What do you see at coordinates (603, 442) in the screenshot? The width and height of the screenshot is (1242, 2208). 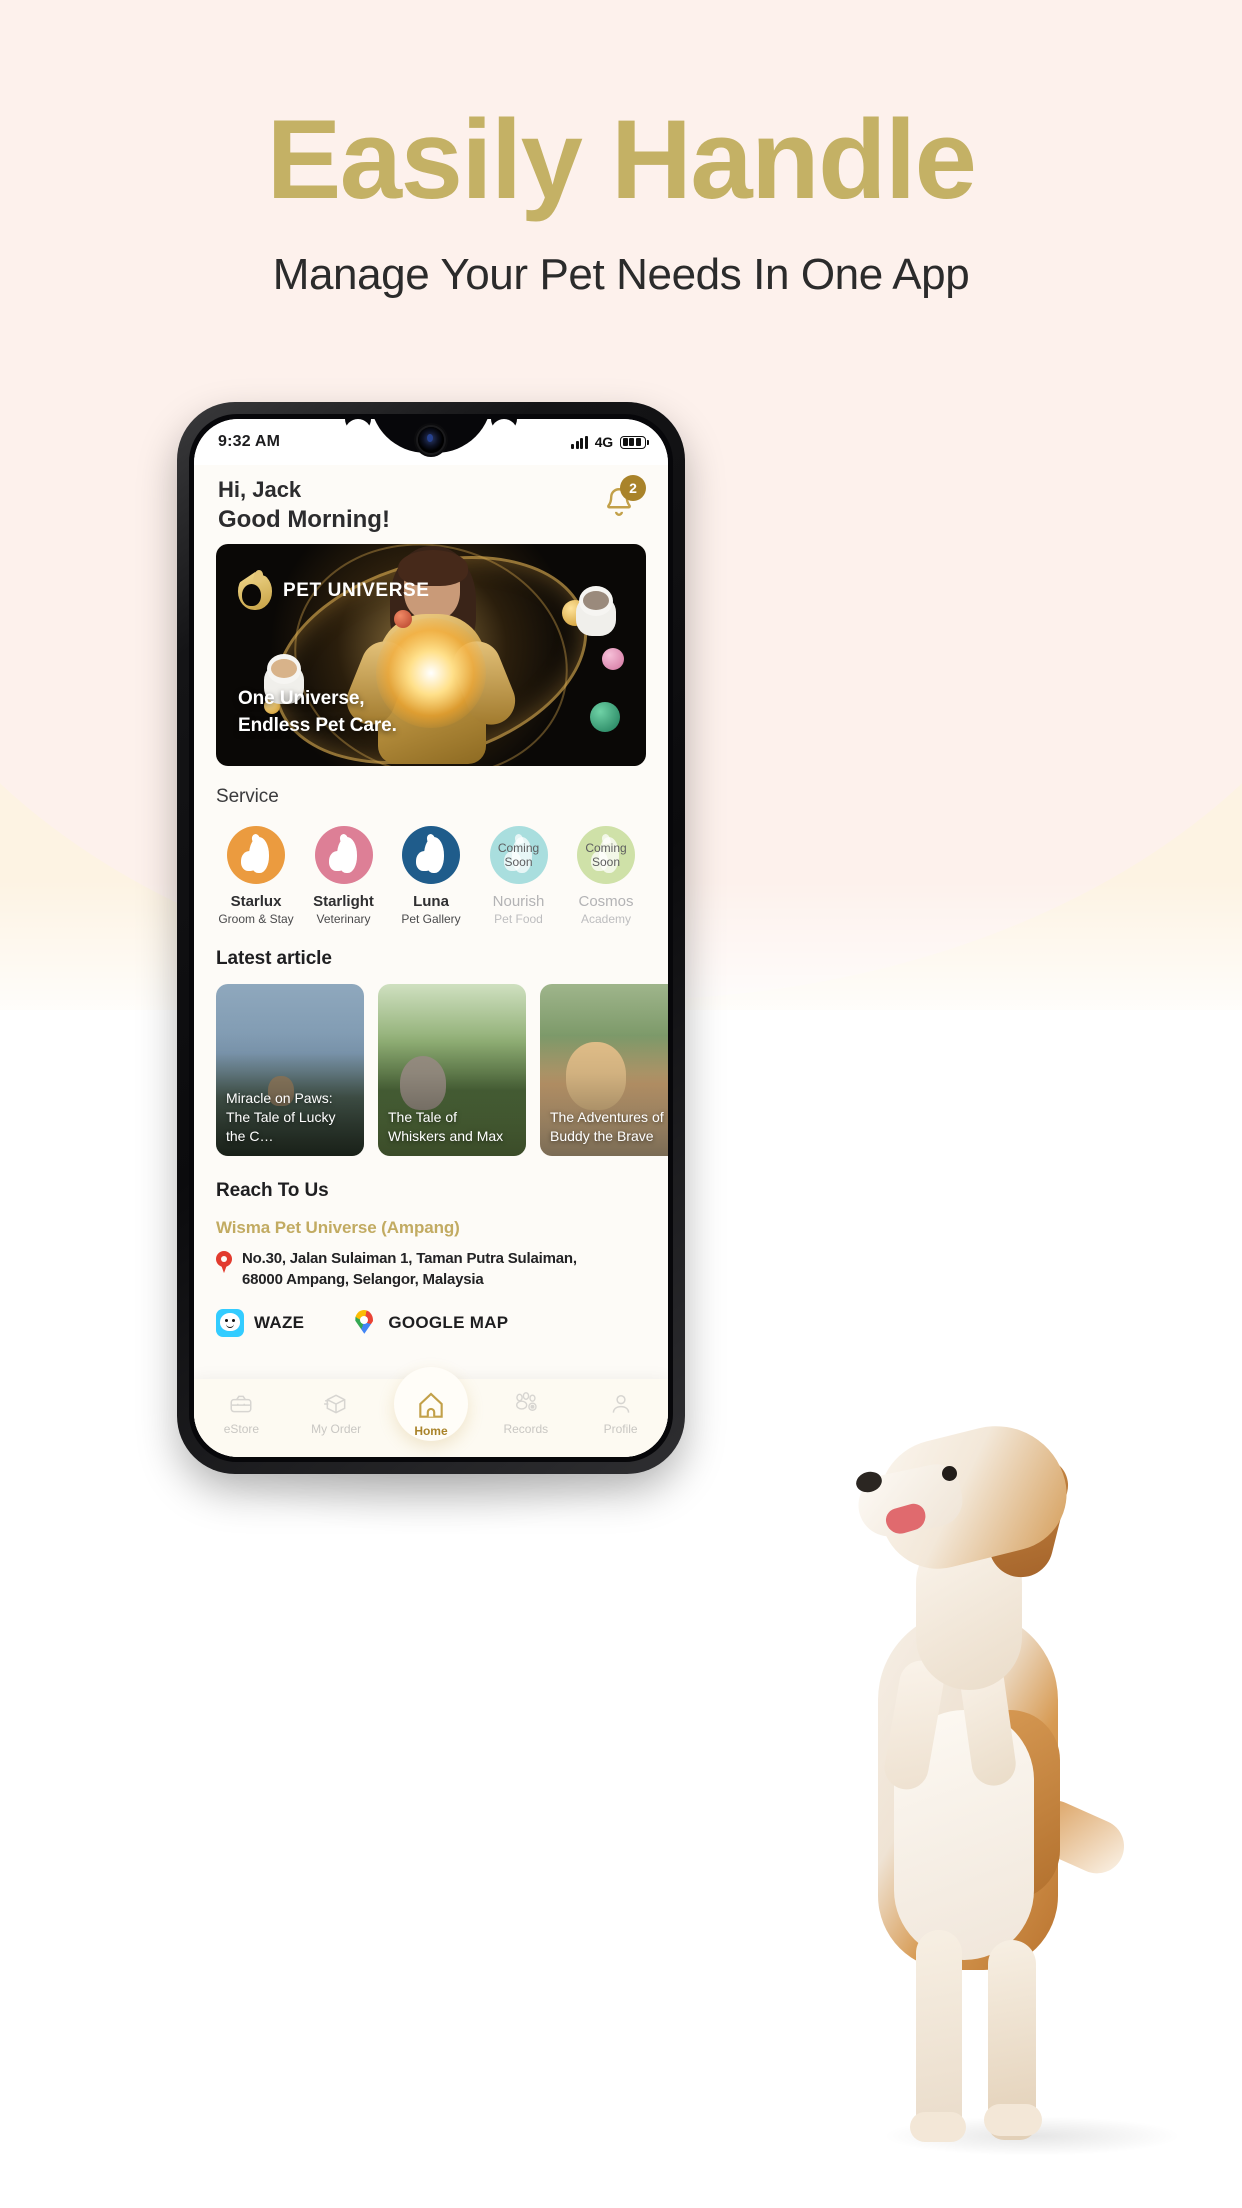 I see `network-type-label: 4G` at bounding box center [603, 442].